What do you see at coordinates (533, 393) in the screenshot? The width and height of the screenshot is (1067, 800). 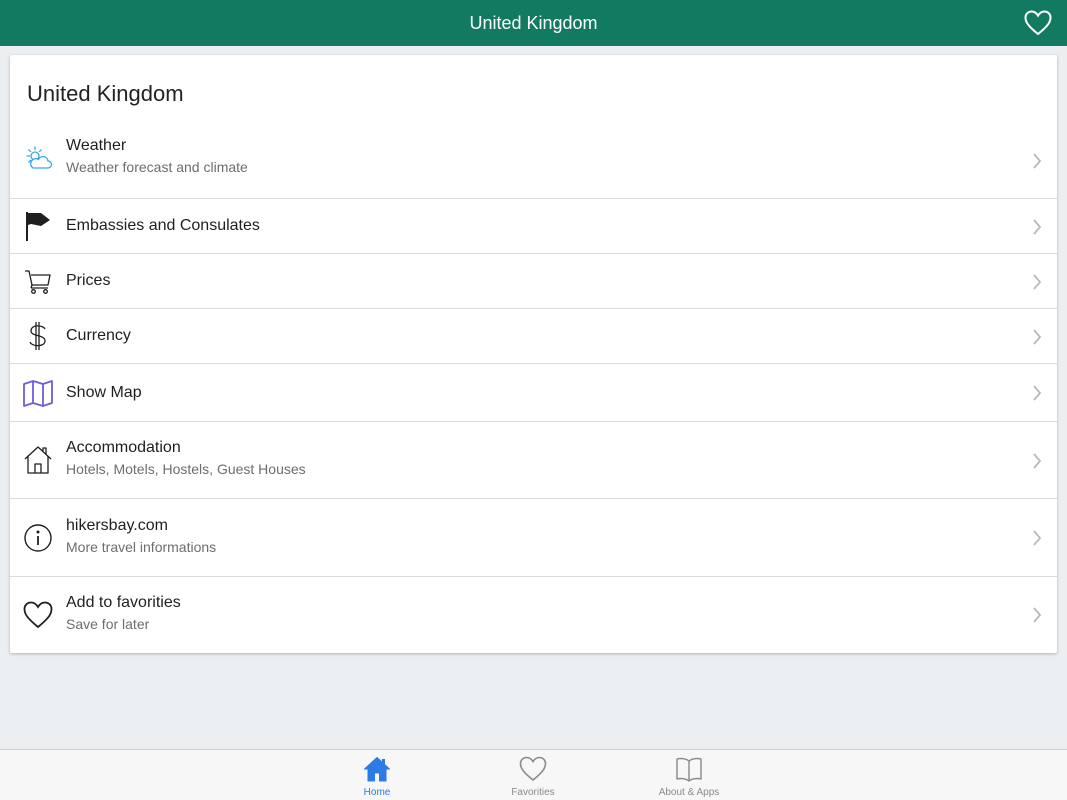 I see `list-item-show-map: Show Map` at bounding box center [533, 393].